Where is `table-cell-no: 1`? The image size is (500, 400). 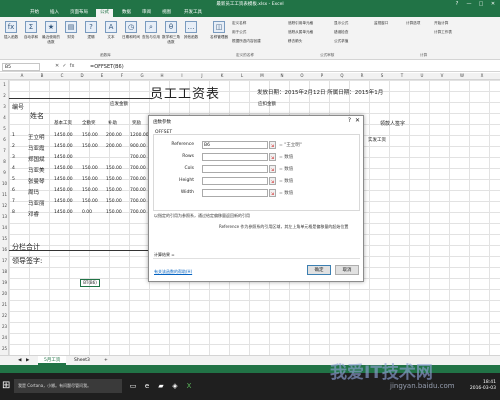
table-cell-no: 1 is located at coordinates (13, 135).